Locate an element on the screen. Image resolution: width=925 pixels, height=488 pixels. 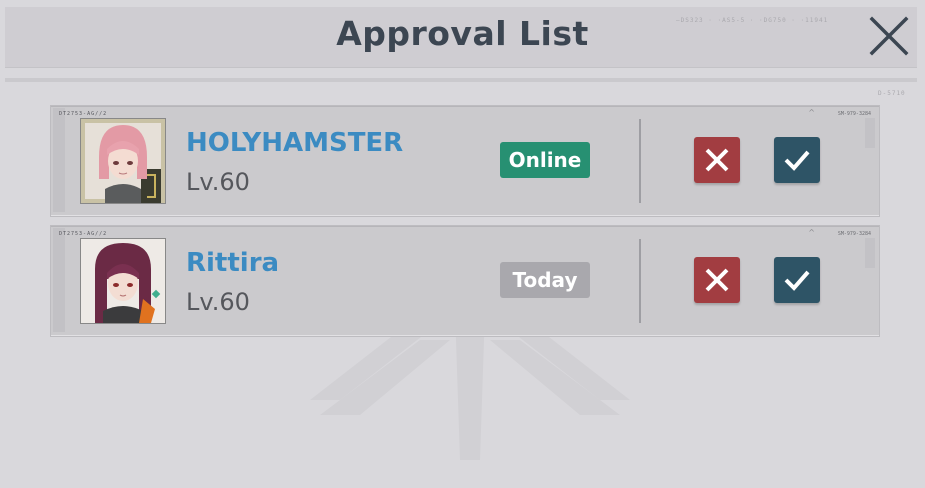
status-badge: Online is located at coordinates (545, 160).